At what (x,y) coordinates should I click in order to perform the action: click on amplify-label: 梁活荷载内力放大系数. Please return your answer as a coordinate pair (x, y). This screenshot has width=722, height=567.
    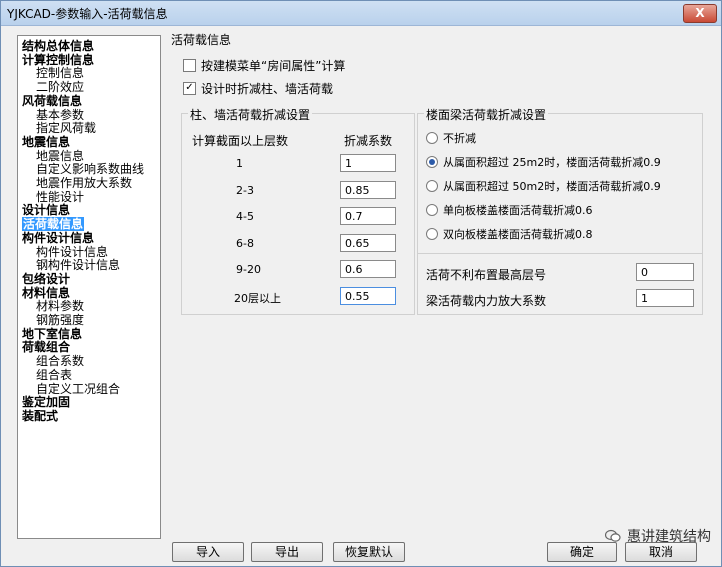
    Looking at the image, I should click on (486, 301).